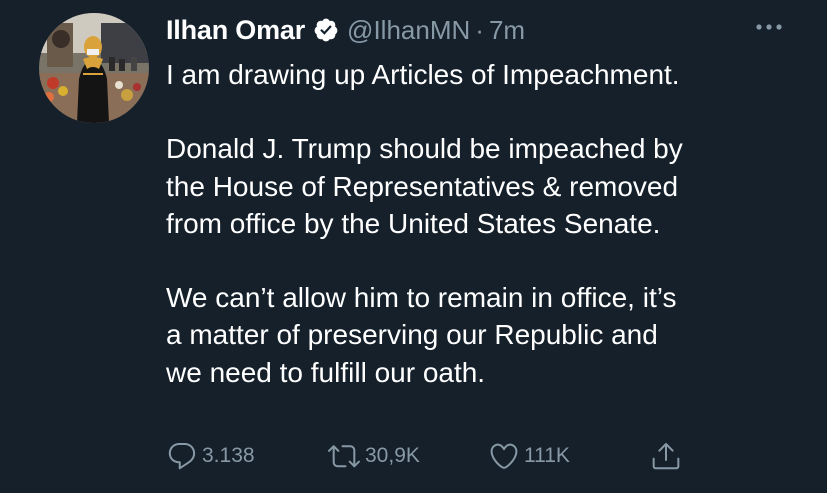 The height and width of the screenshot is (493, 827). I want to click on tweet-paragraph: I am drawing up Articles of Impeachment., so click(486, 74).